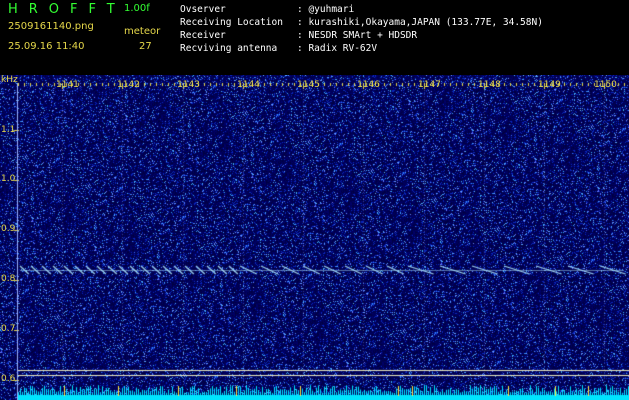 Image resolution: width=629 pixels, height=400 pixels. What do you see at coordinates (203, 9) in the screenshot?
I see `observer-label: Ovserver` at bounding box center [203, 9].